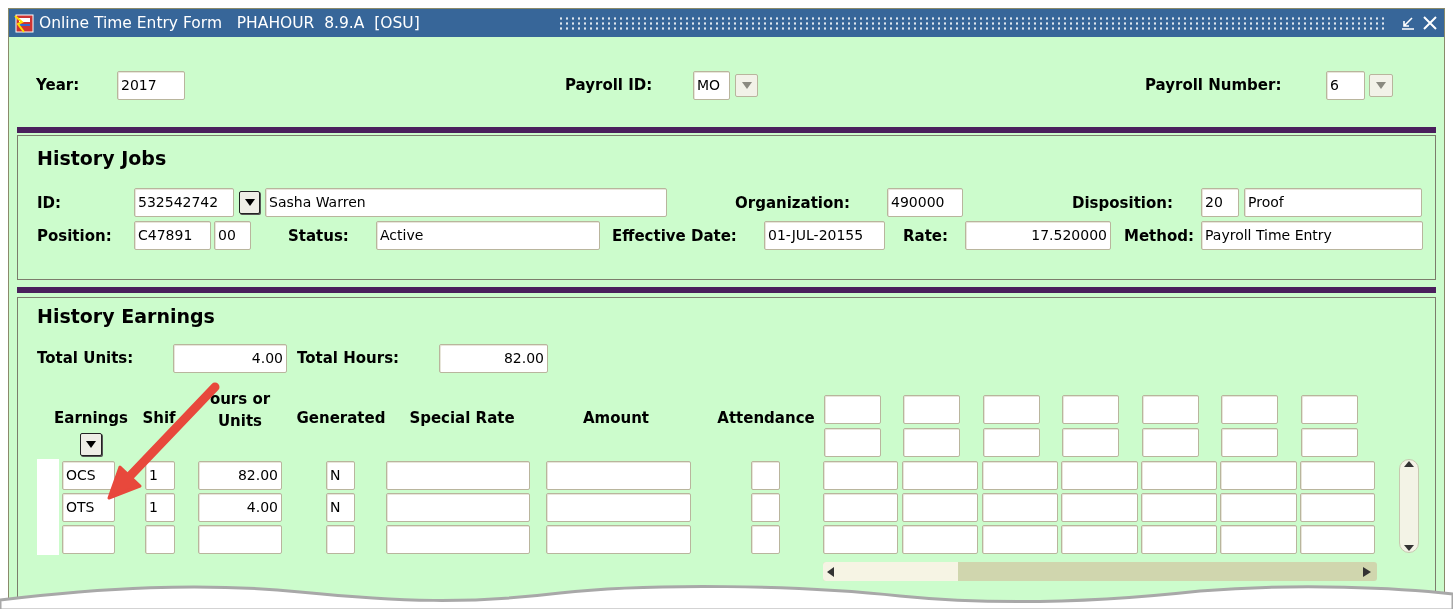  What do you see at coordinates (1333, 202) in the screenshot?
I see `input-field: Proof` at bounding box center [1333, 202].